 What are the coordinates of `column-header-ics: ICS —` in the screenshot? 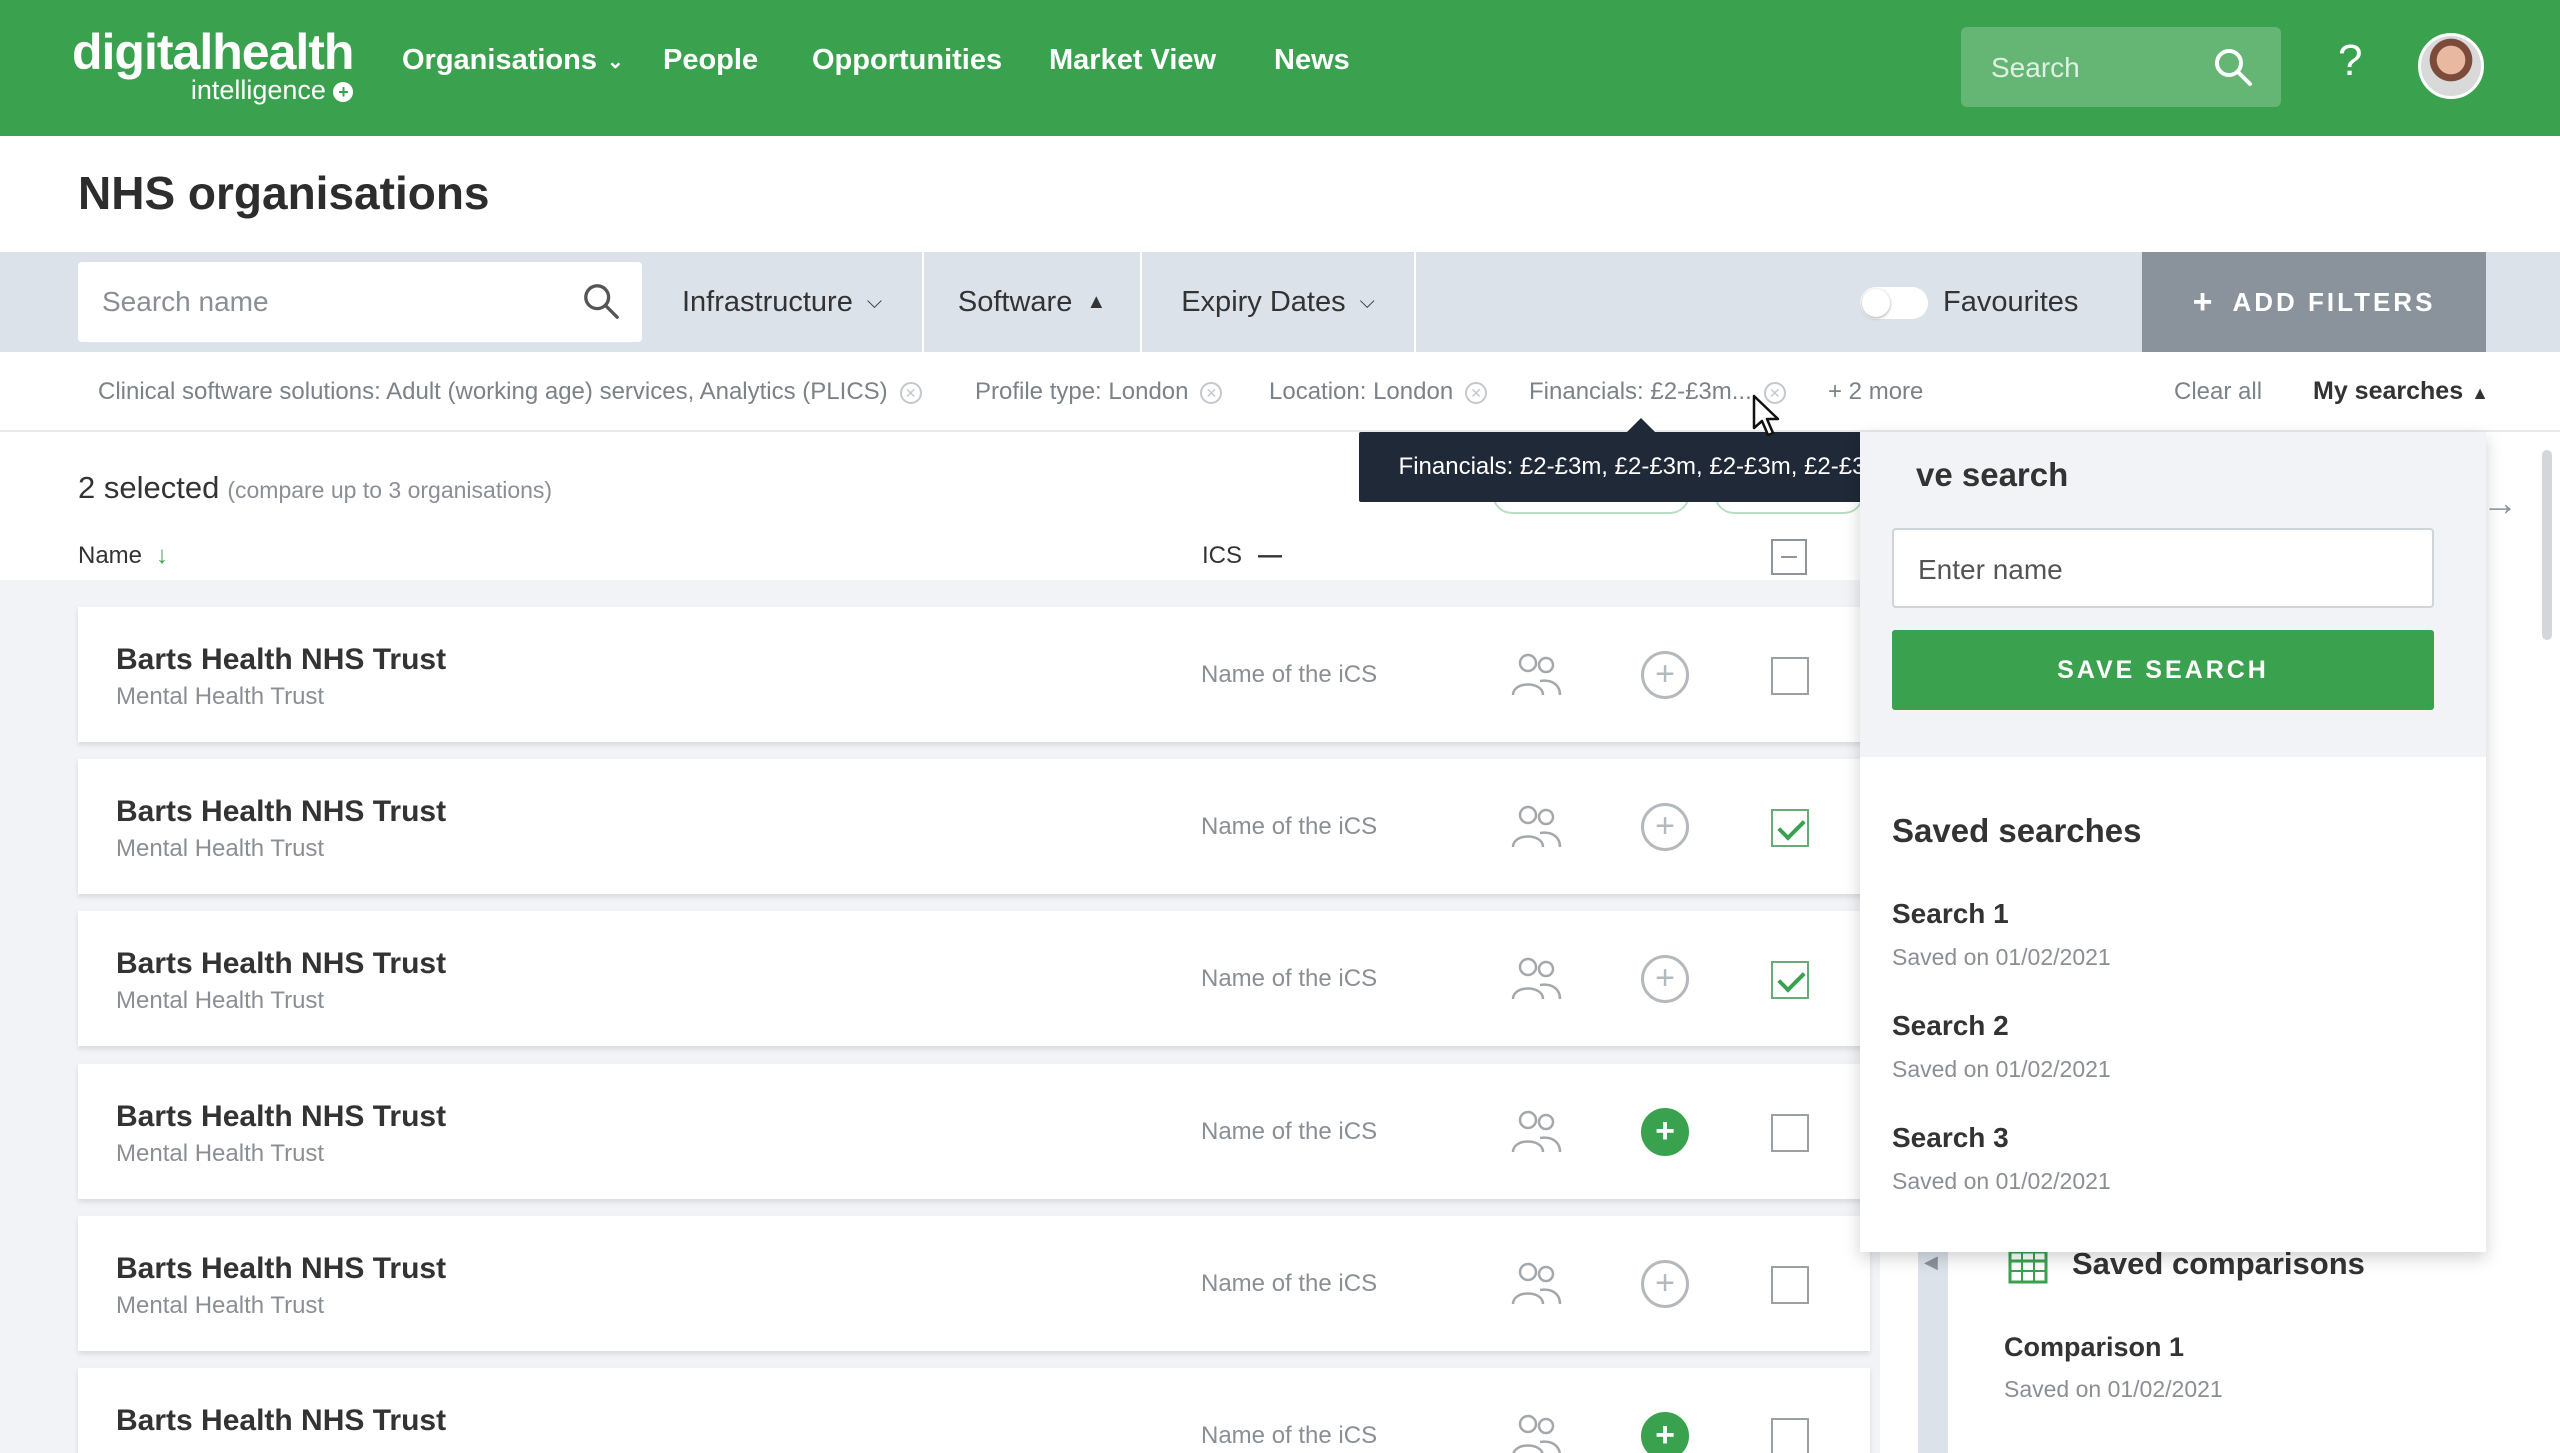 It's located at (1242, 556).